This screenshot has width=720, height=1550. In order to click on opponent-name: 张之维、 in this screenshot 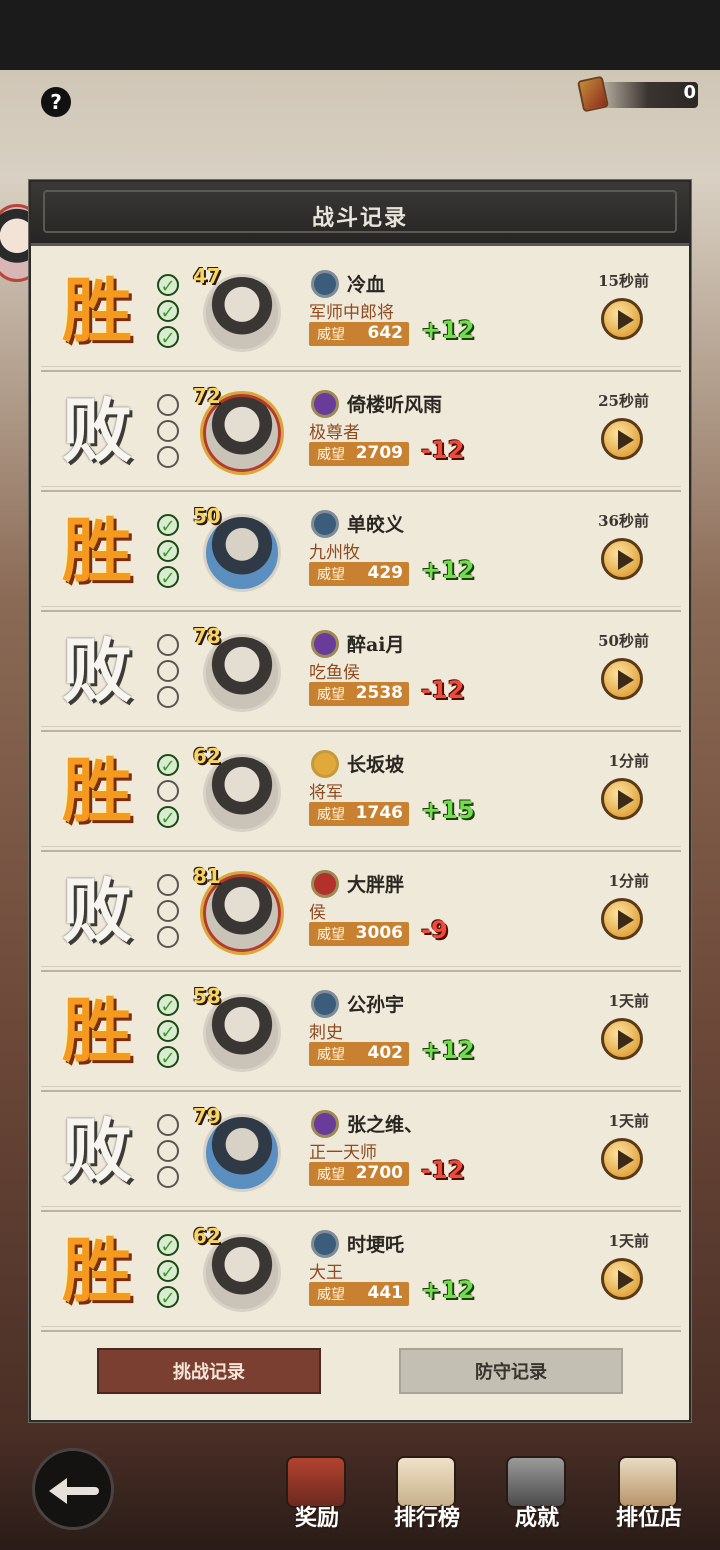, I will do `click(385, 1125)`.